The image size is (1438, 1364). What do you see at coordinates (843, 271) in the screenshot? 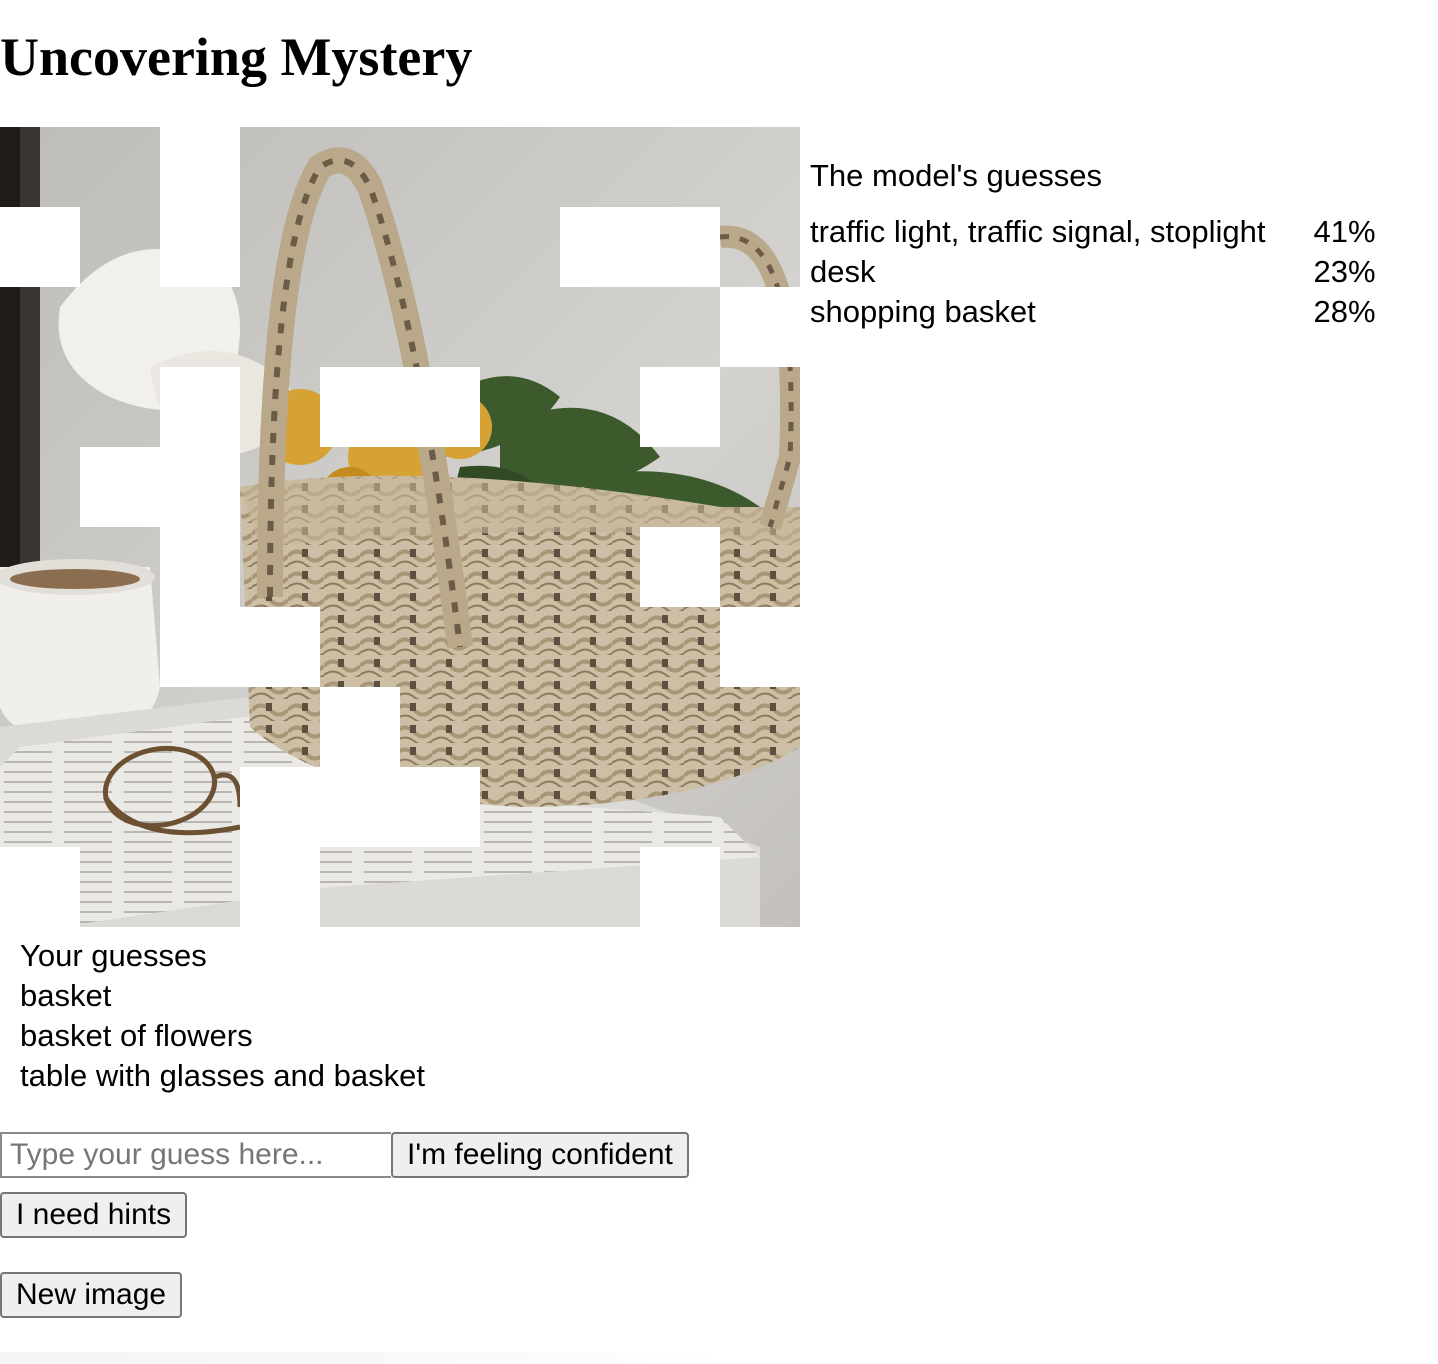
I see `model-guess-label: desk` at bounding box center [843, 271].